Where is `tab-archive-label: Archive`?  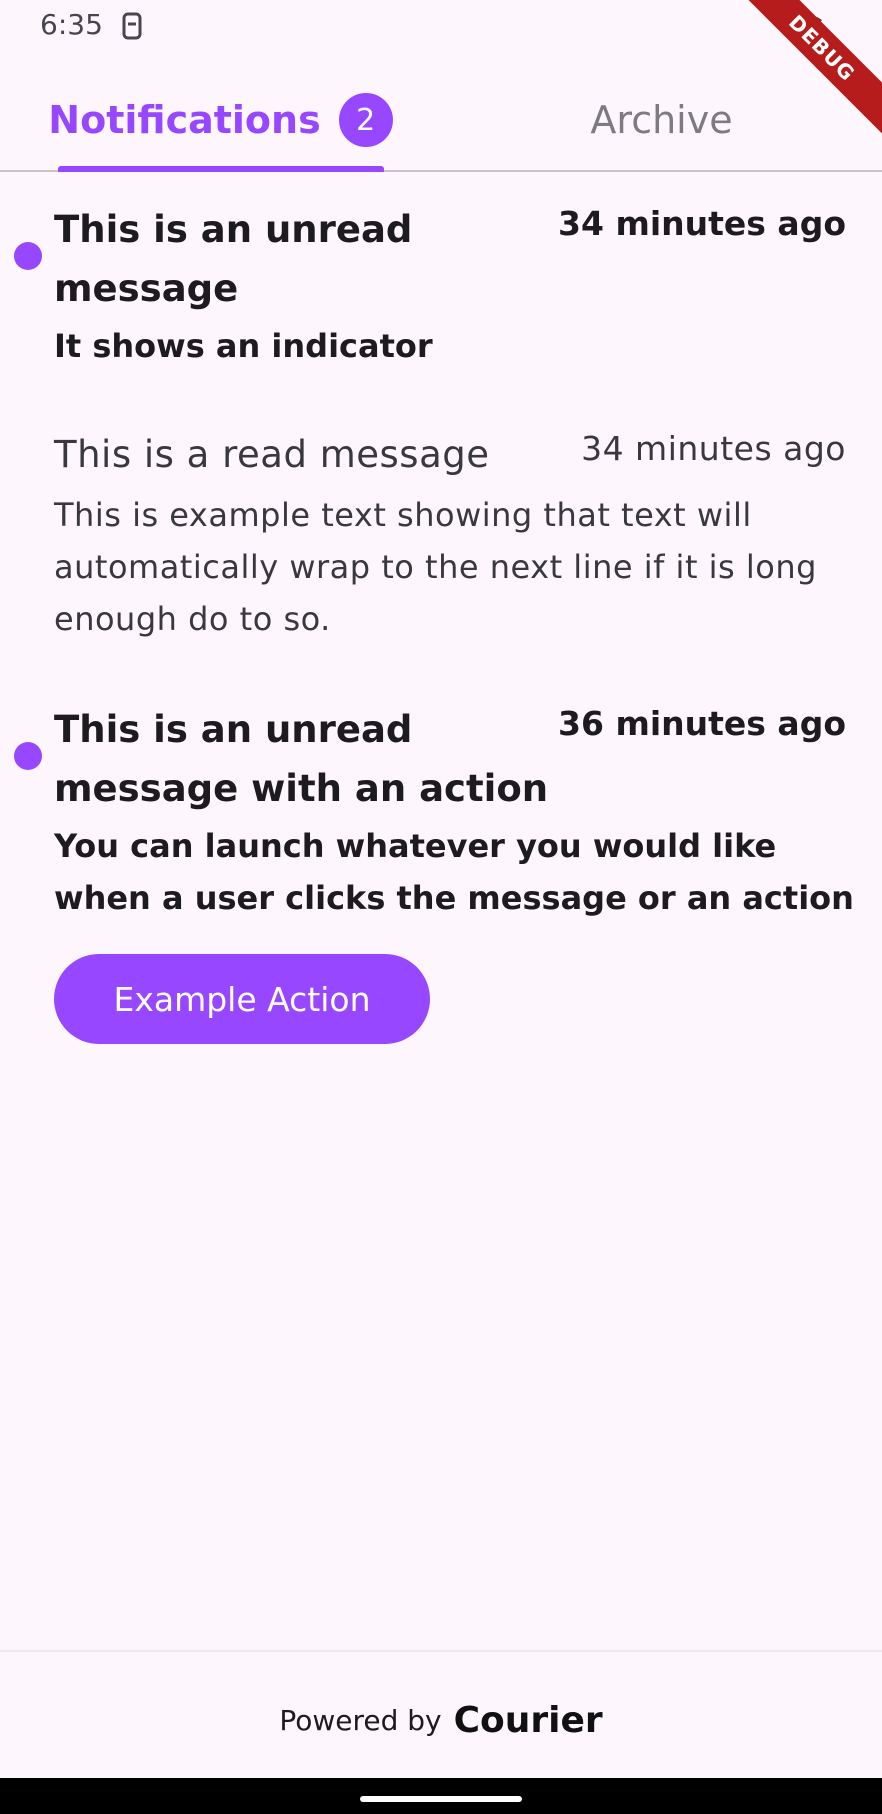
tab-archive-label: Archive is located at coordinates (661, 120).